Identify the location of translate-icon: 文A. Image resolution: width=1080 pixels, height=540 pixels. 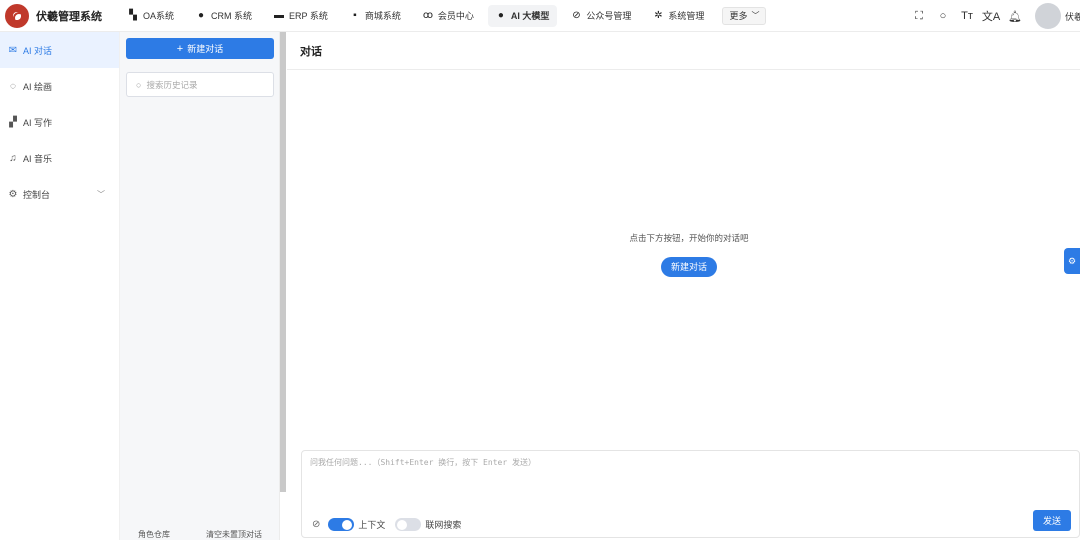
(991, 16).